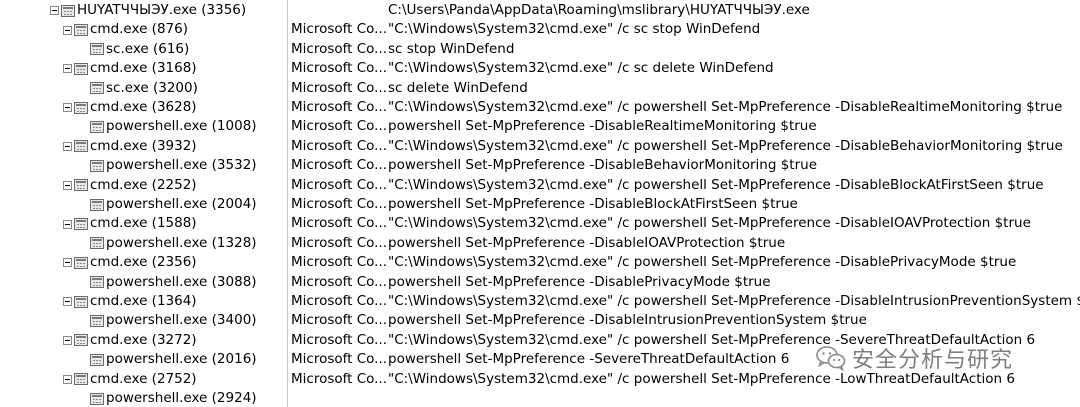 The height and width of the screenshot is (407, 1080). I want to click on tree-row: cmd.exe (876), so click(125, 29).